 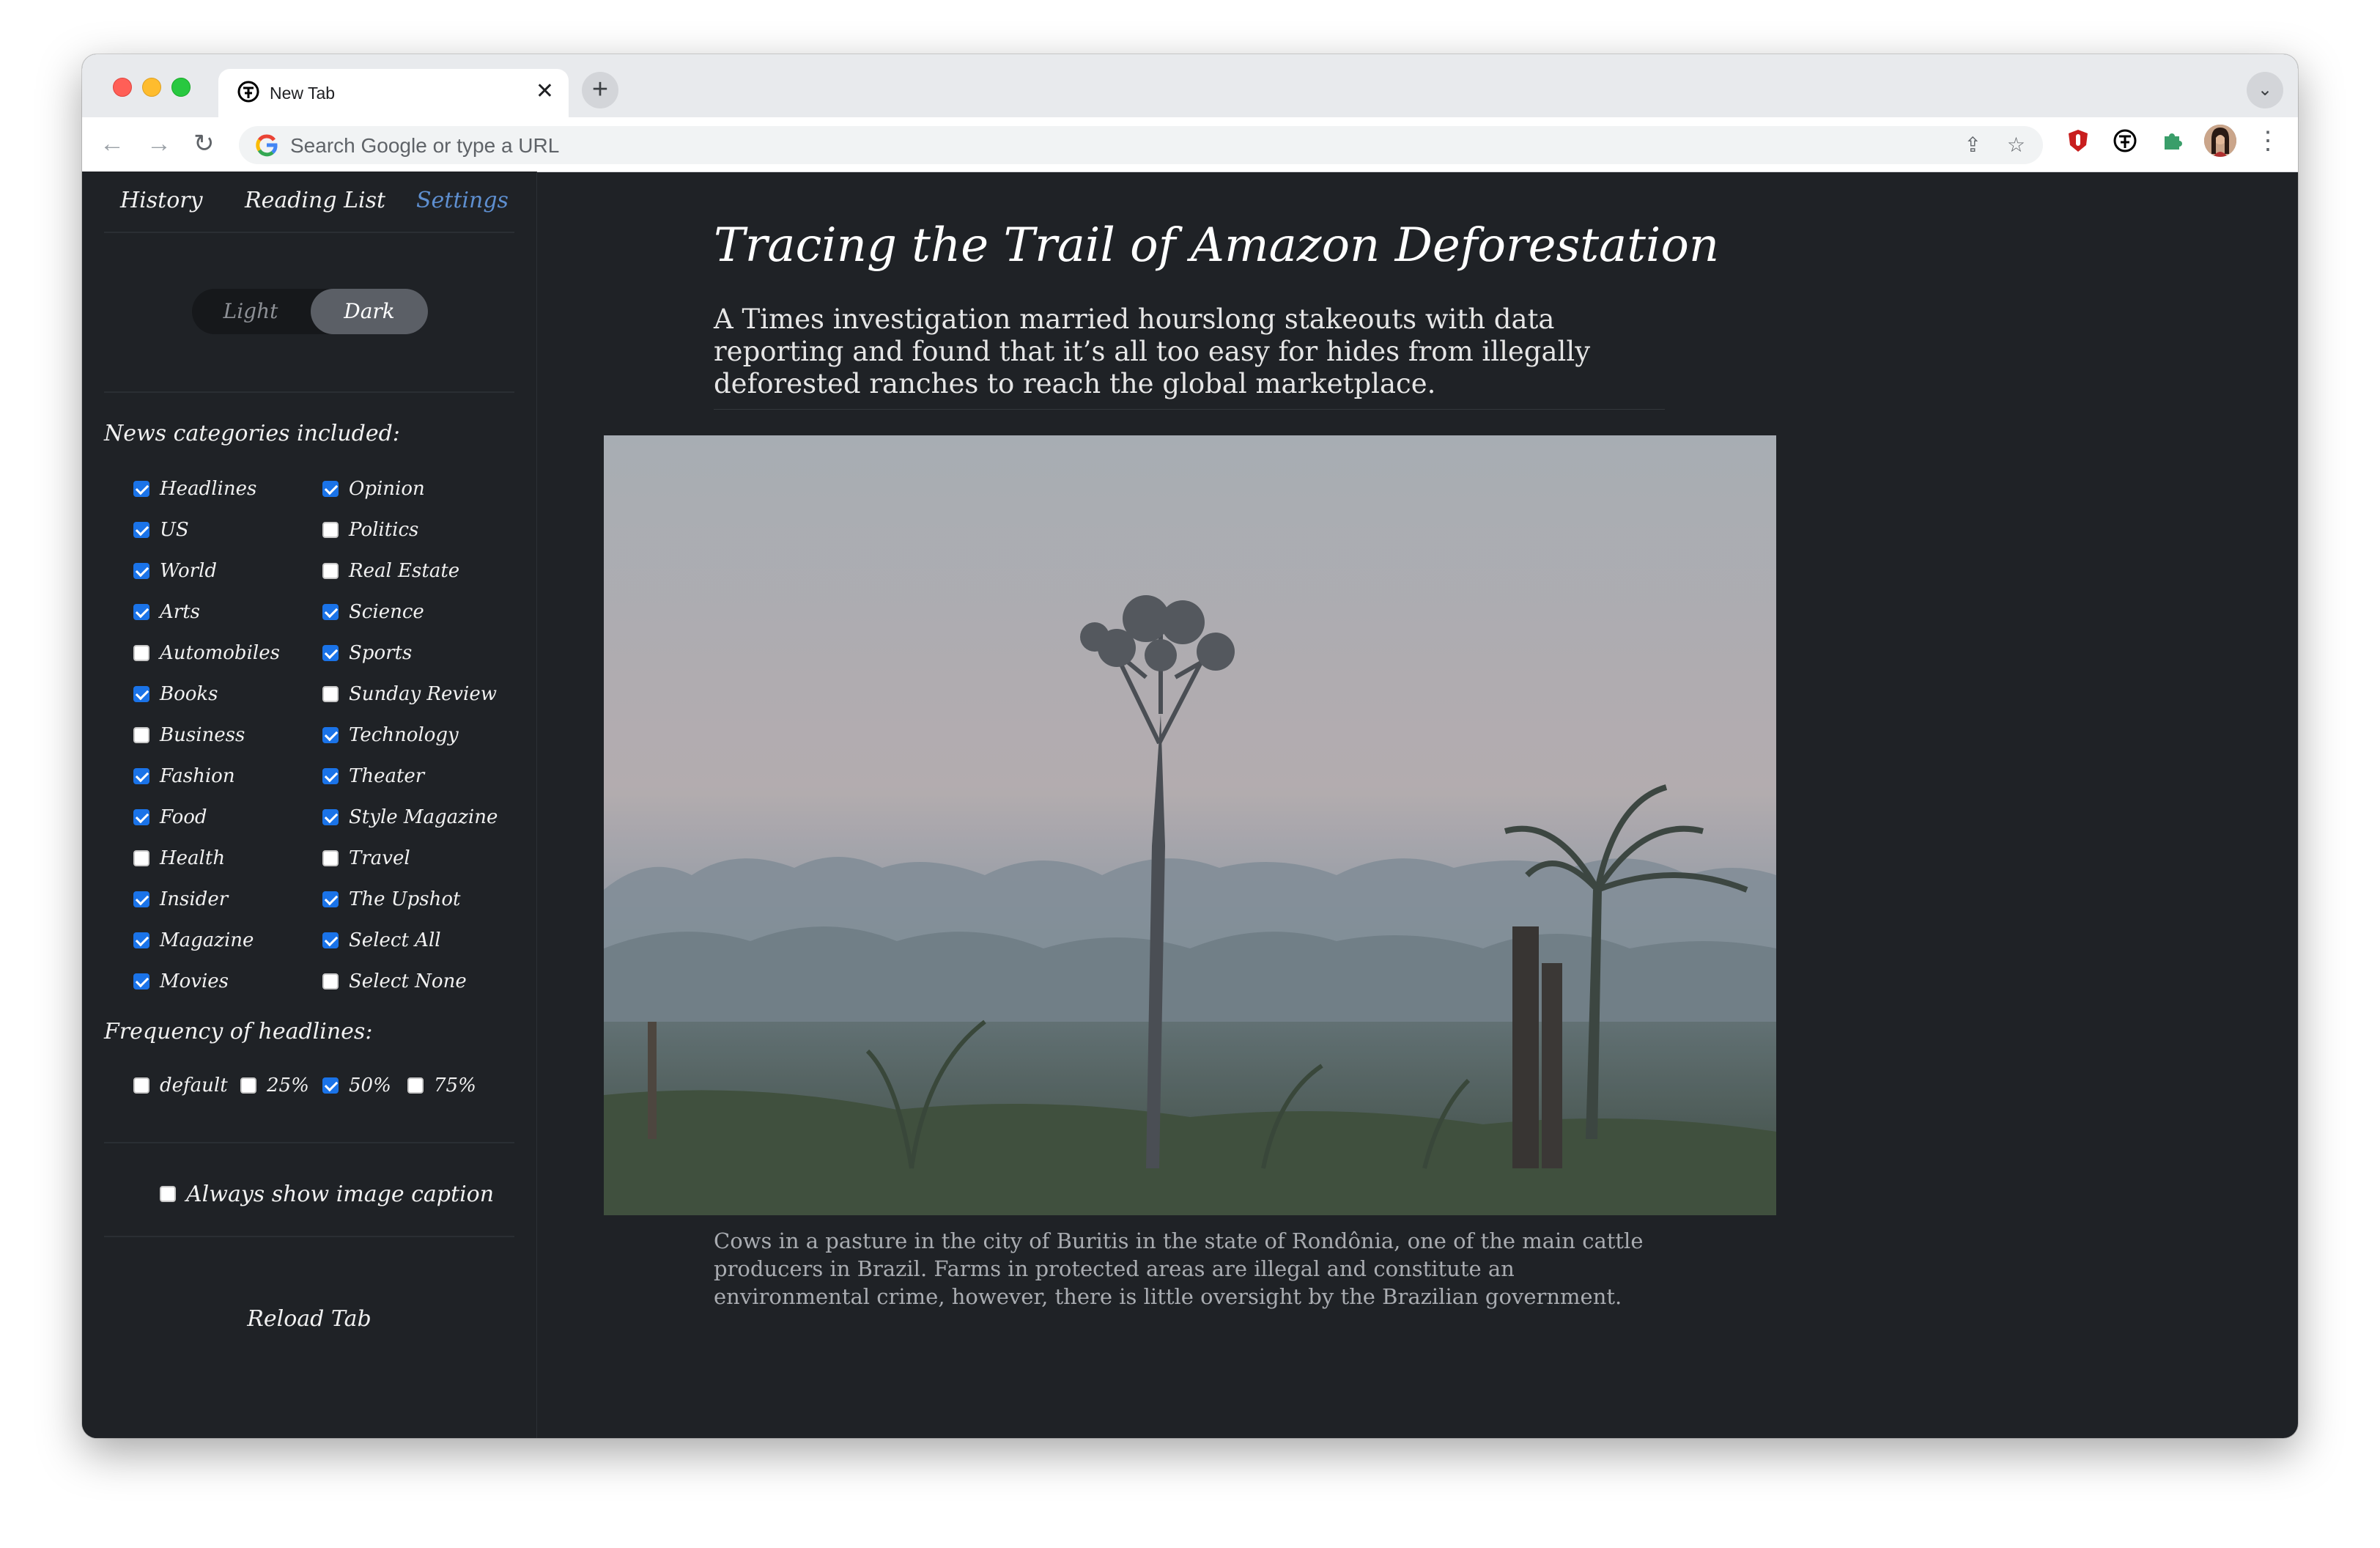 I want to click on new-tab-button: +, so click(x=600, y=90).